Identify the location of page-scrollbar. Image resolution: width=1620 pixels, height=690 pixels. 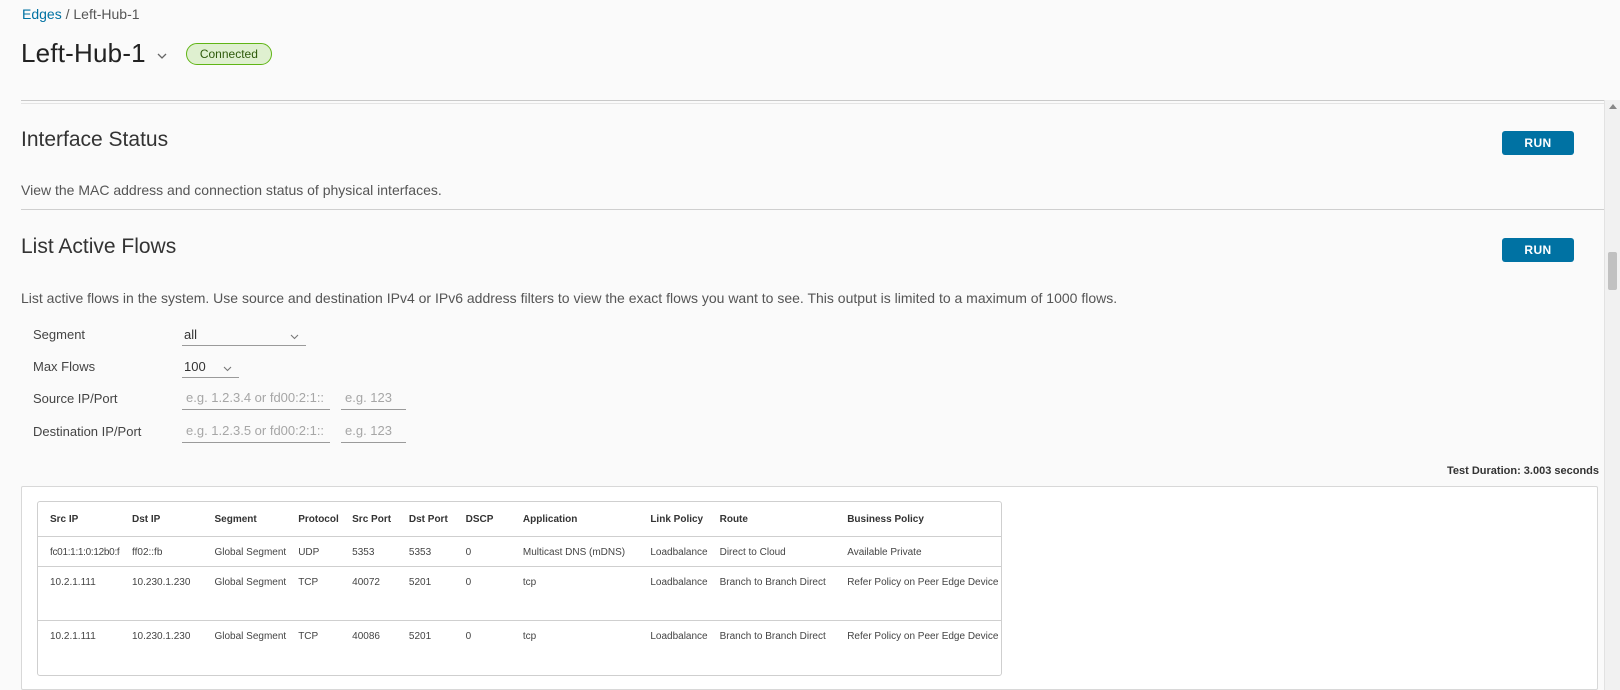
(1612, 395).